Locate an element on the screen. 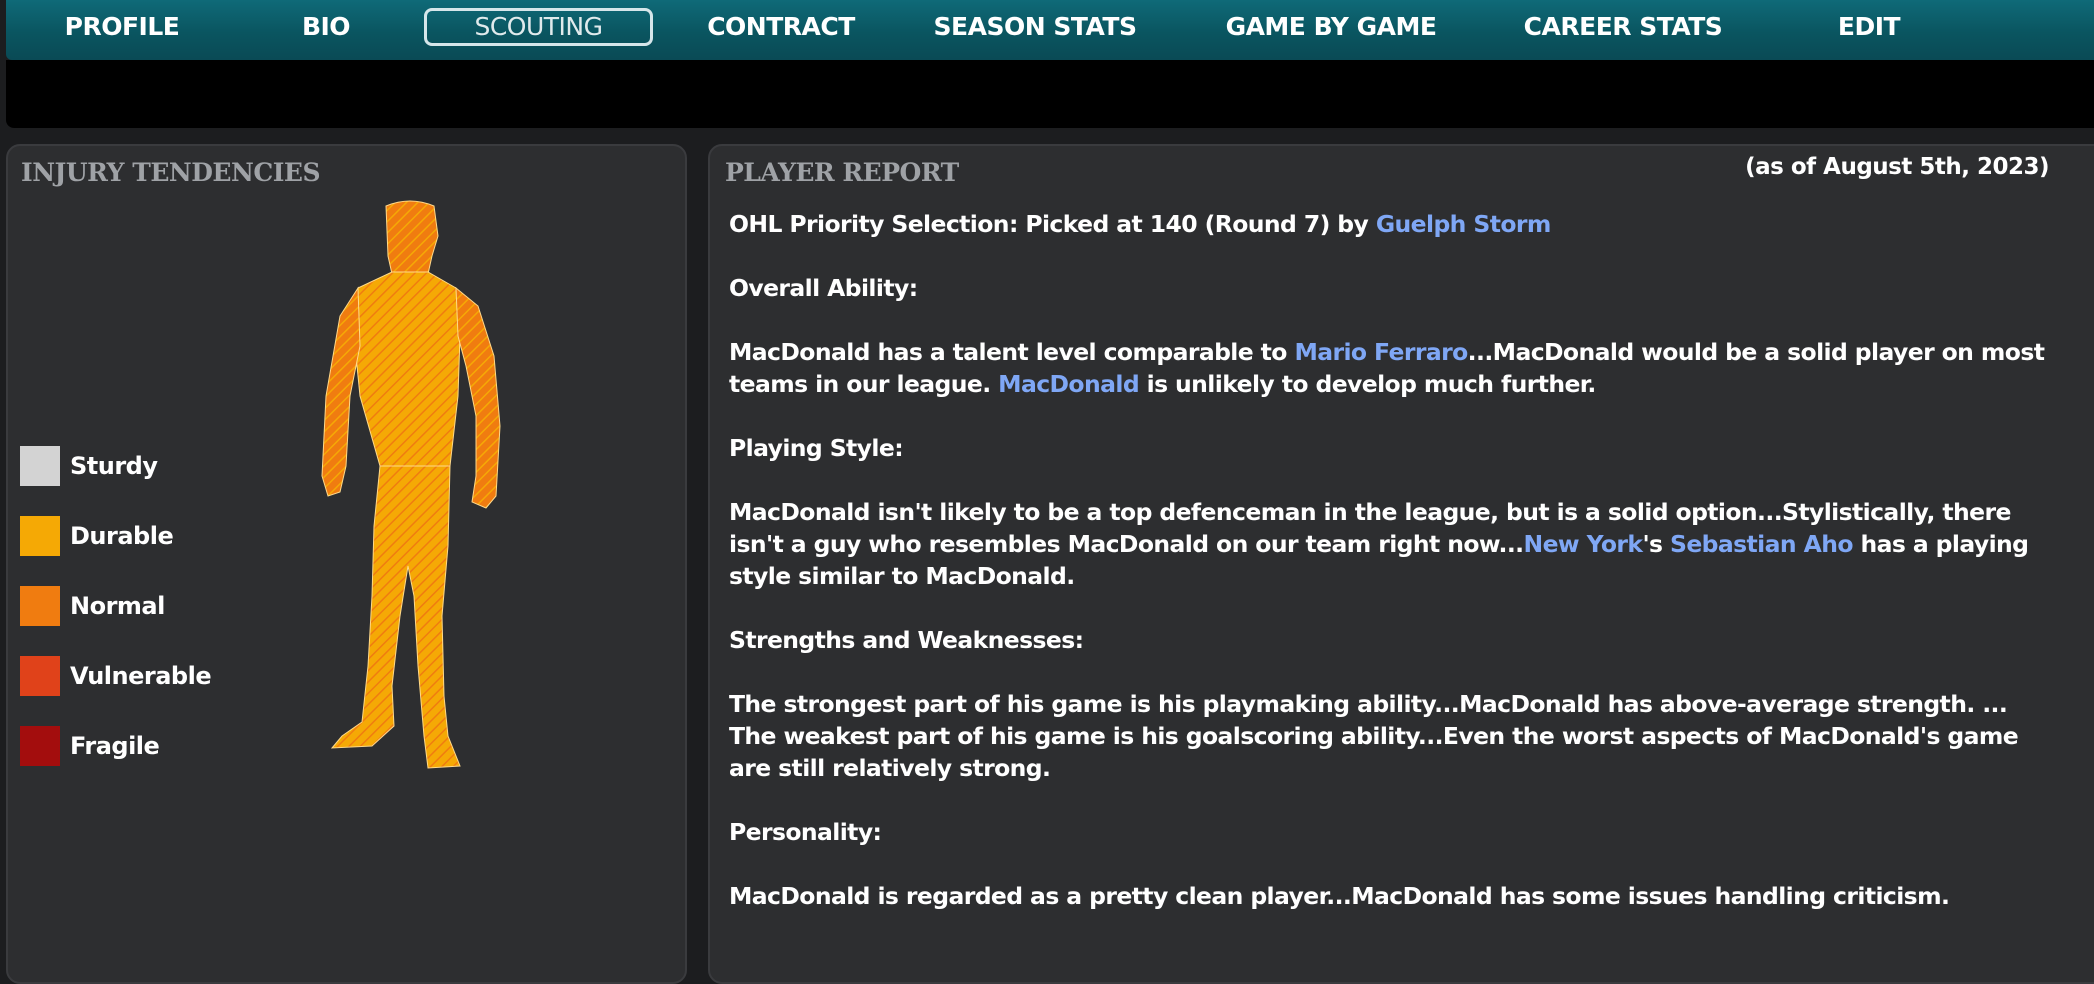  overall-ability-heading: Overall Ability: is located at coordinates (823, 288).